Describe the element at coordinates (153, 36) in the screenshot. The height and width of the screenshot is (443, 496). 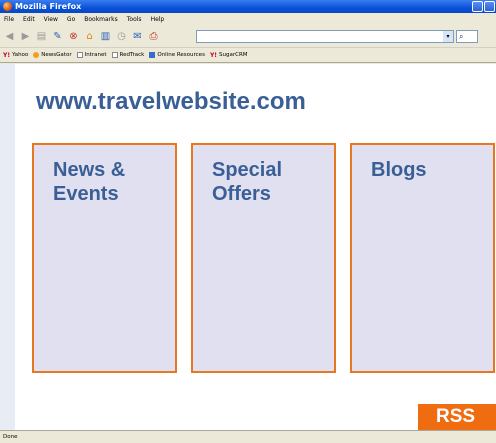
I see `print-preview-icon: ⎙` at that location.